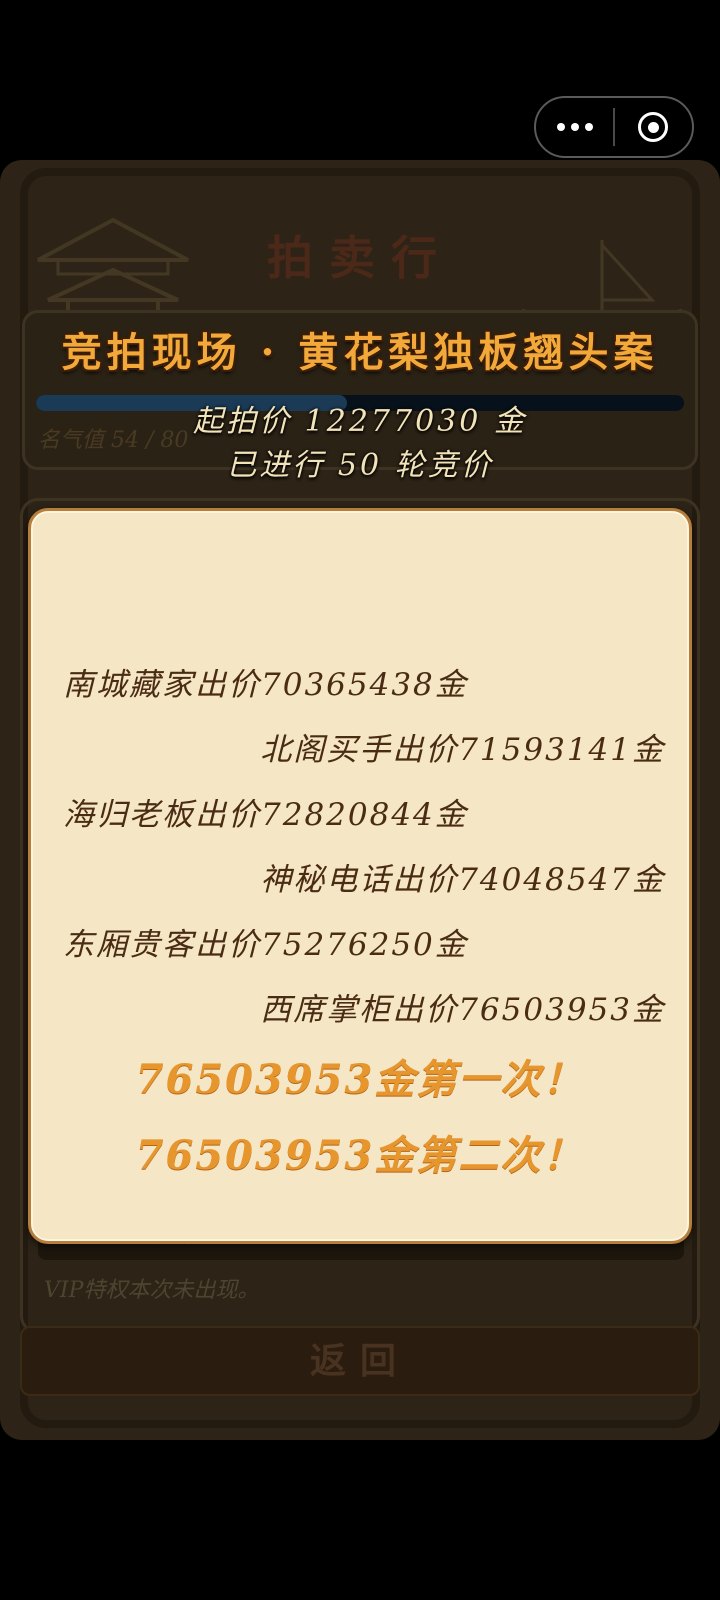 The height and width of the screenshot is (1600, 720). What do you see at coordinates (265, 945) in the screenshot?
I see `bid-line: 东厢贵客出价75276250金` at bounding box center [265, 945].